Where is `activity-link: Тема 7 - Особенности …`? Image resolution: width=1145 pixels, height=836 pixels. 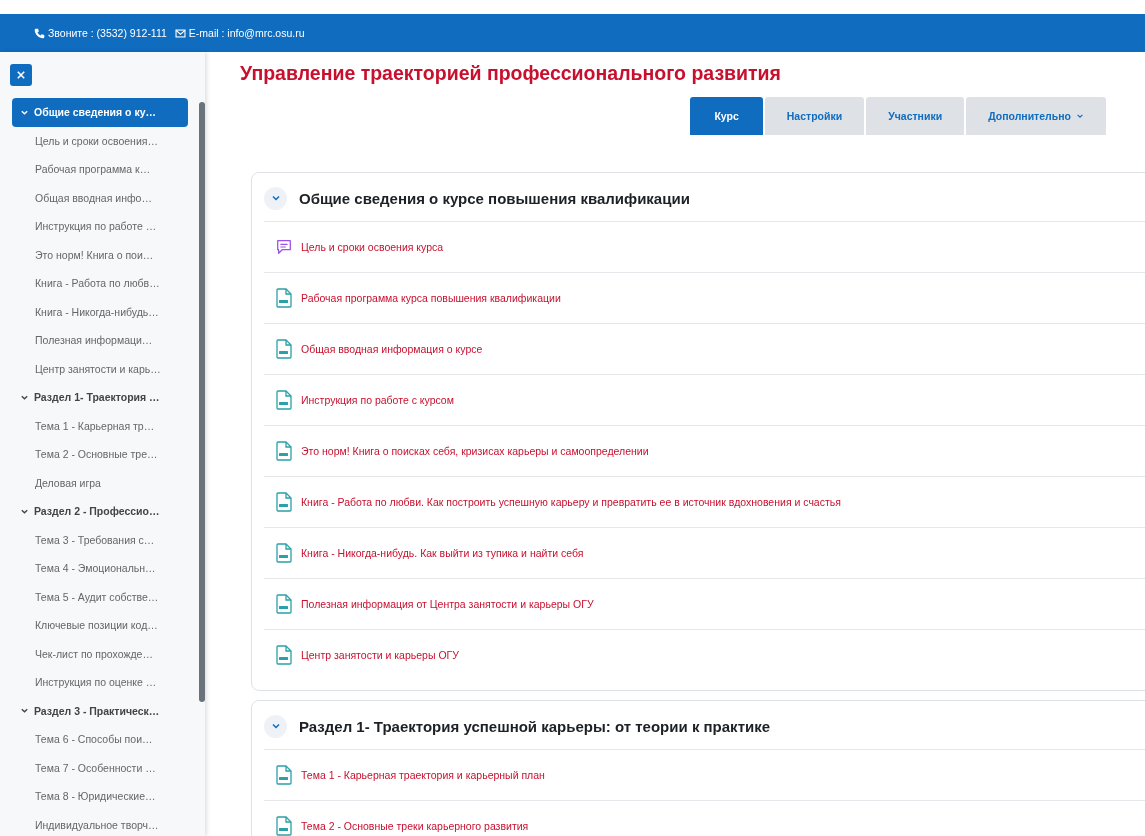
activity-link: Тема 7 - Особенности … is located at coordinates (104, 767).